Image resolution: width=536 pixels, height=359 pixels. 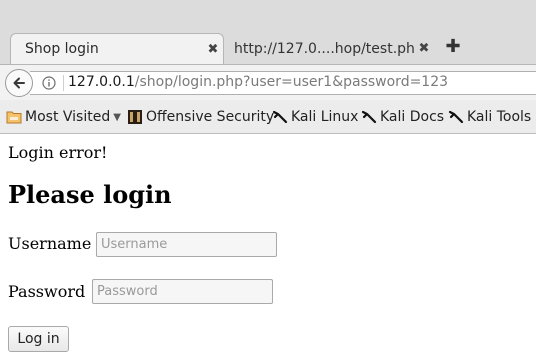 I want to click on bookmark-most-visited: Most Visited ▼, so click(x=63, y=117).